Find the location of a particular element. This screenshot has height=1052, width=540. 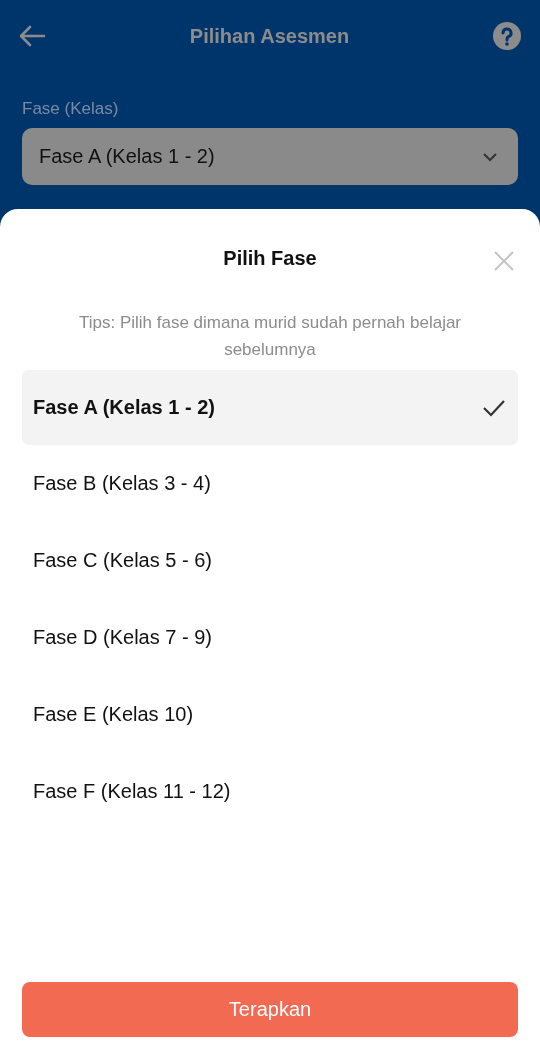

back-arrow-icon is located at coordinates (32, 36).